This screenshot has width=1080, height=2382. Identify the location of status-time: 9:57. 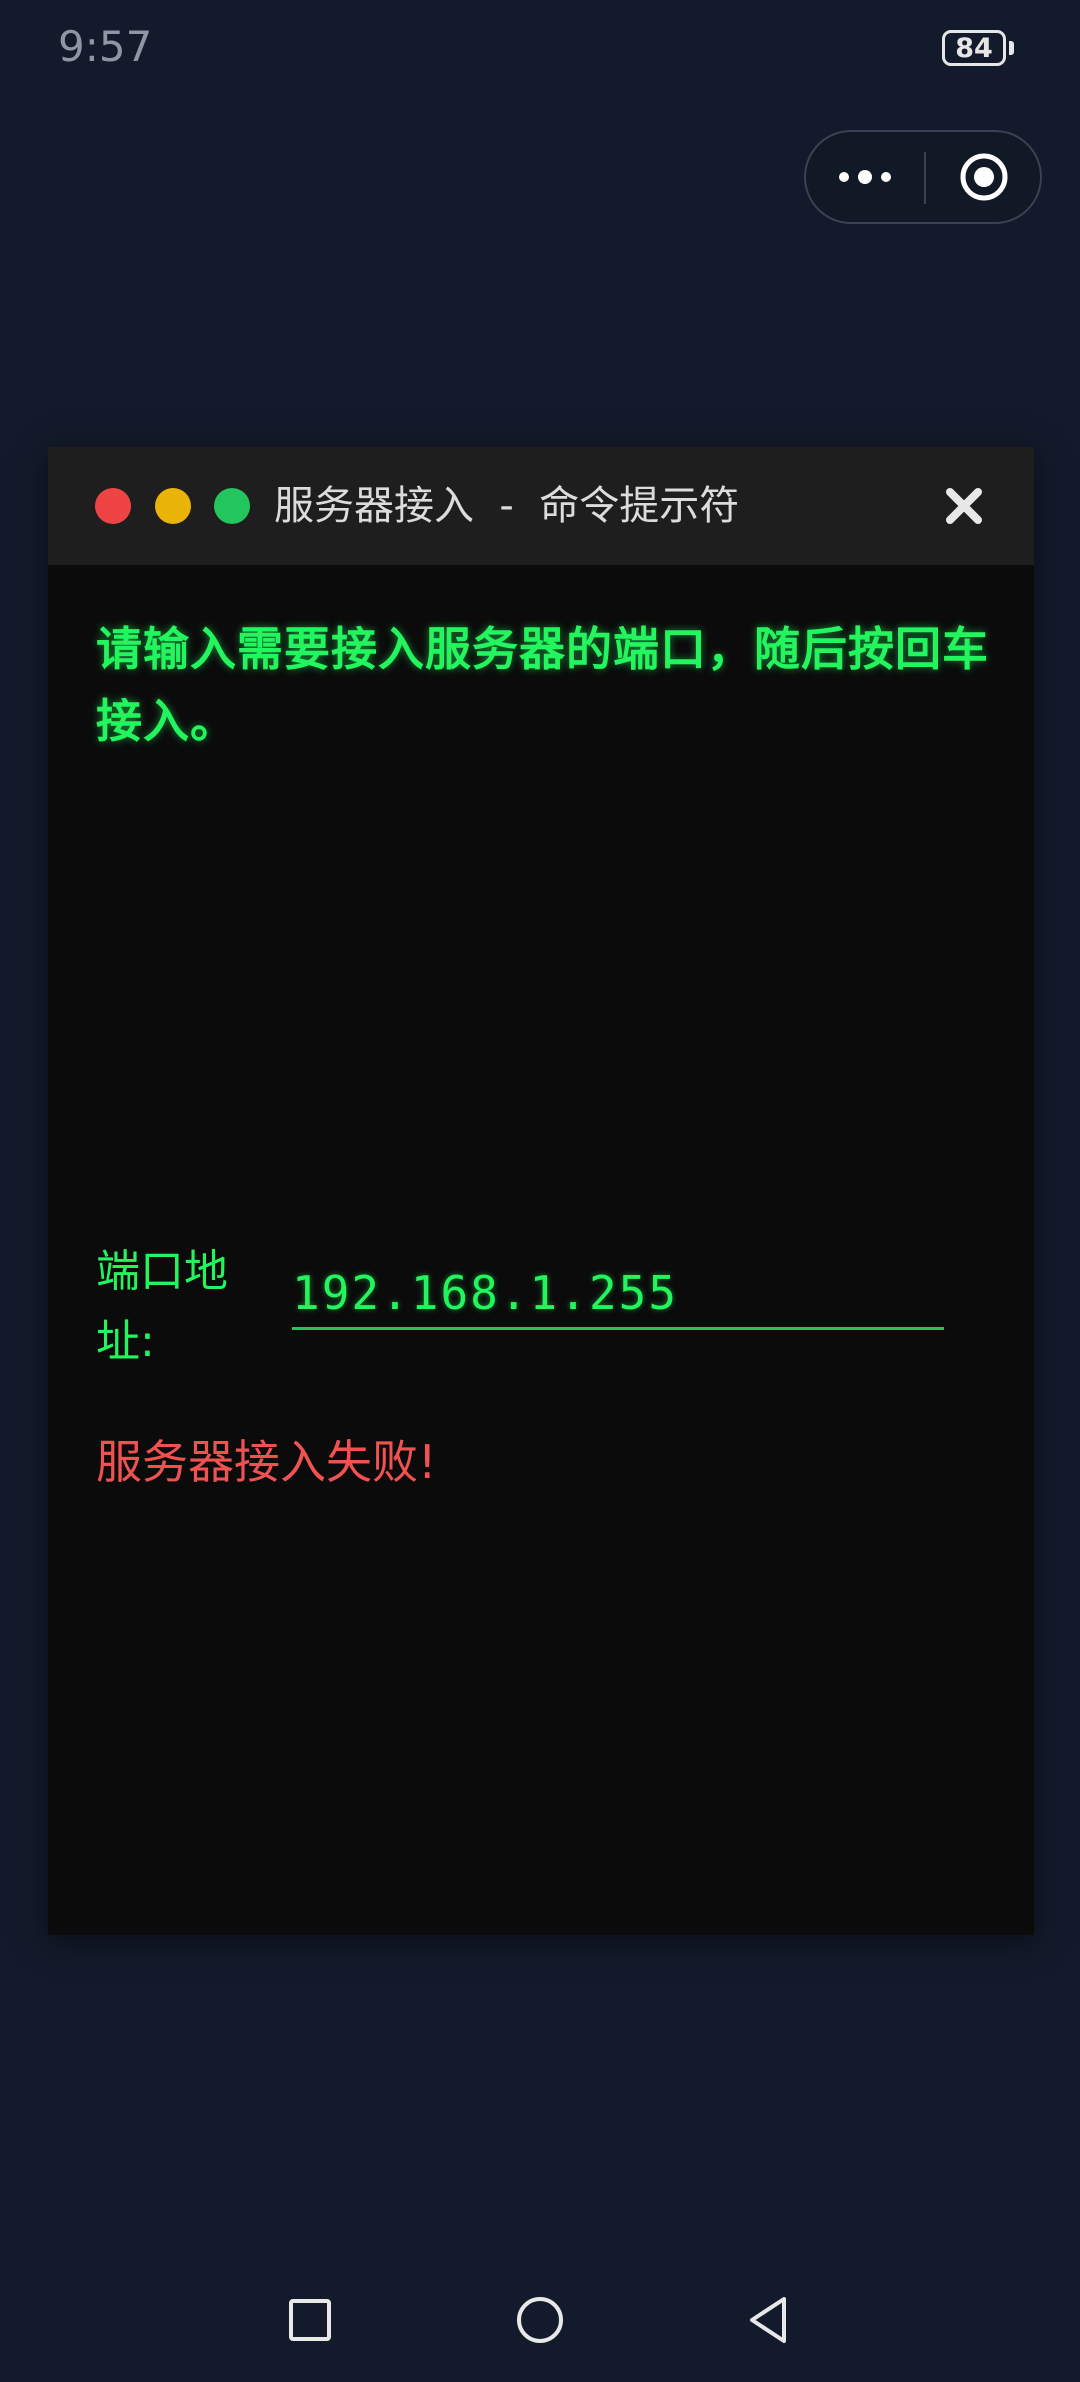
(105, 46).